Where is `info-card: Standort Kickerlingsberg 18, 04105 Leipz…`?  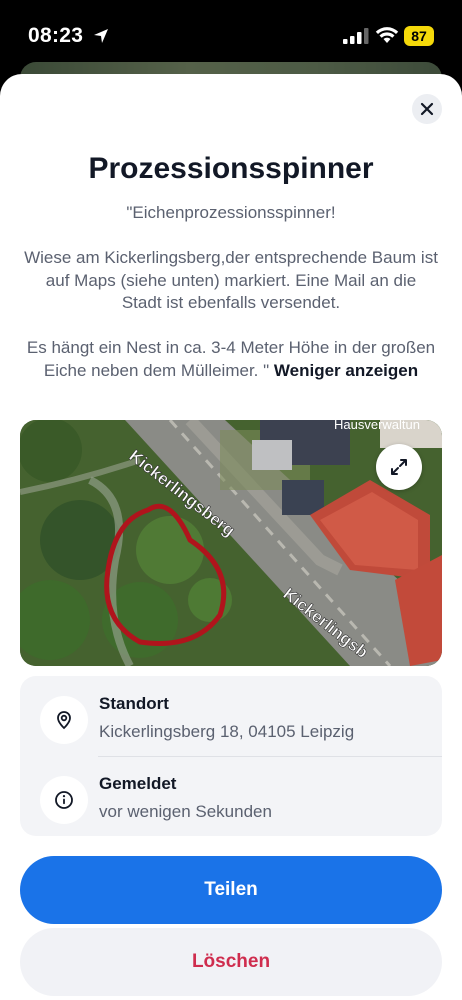
info-card: Standort Kickerlingsberg 18, 04105 Leipz… is located at coordinates (231, 756).